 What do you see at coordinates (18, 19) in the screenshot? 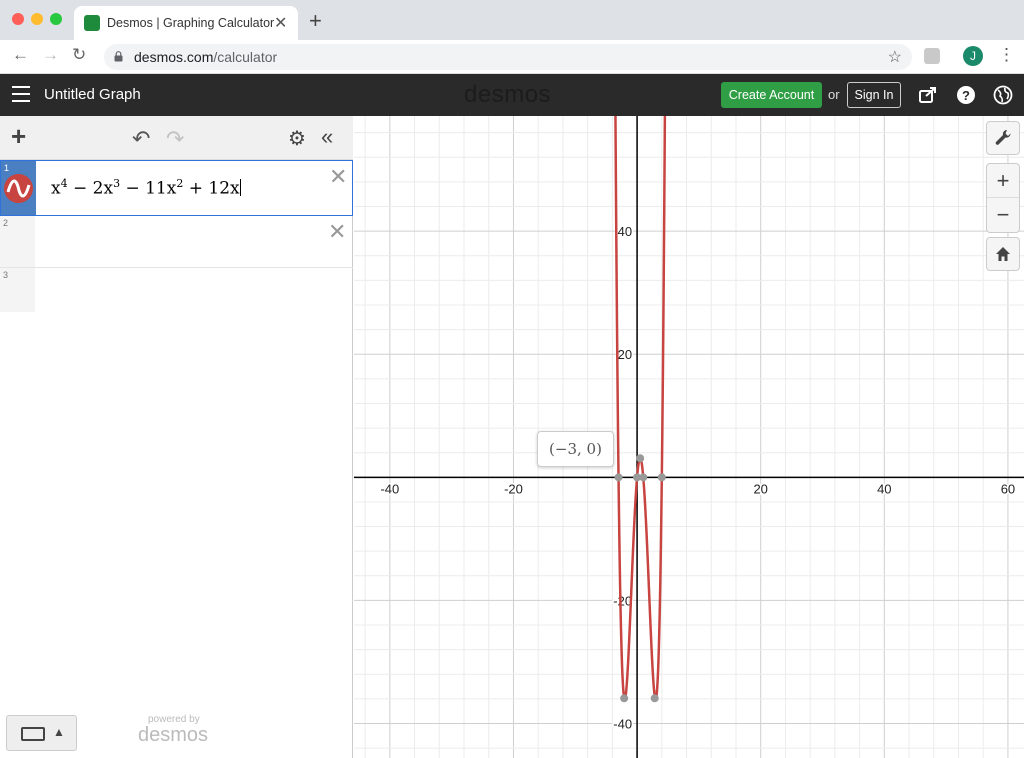
I see `close-window-button` at bounding box center [18, 19].